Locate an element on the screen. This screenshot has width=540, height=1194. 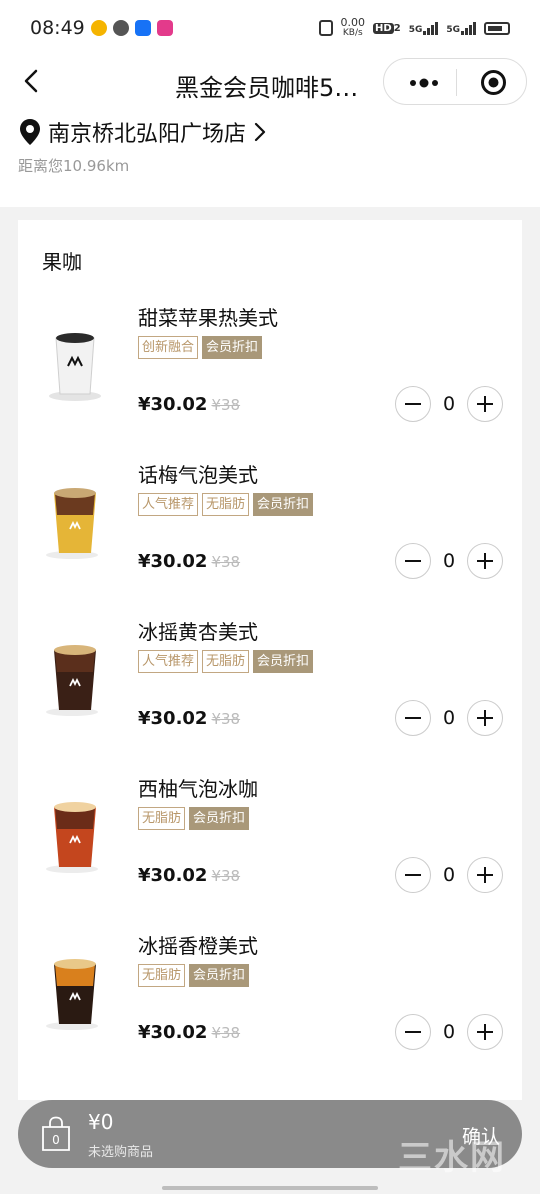
battery-icon is located at coordinates (497, 28).